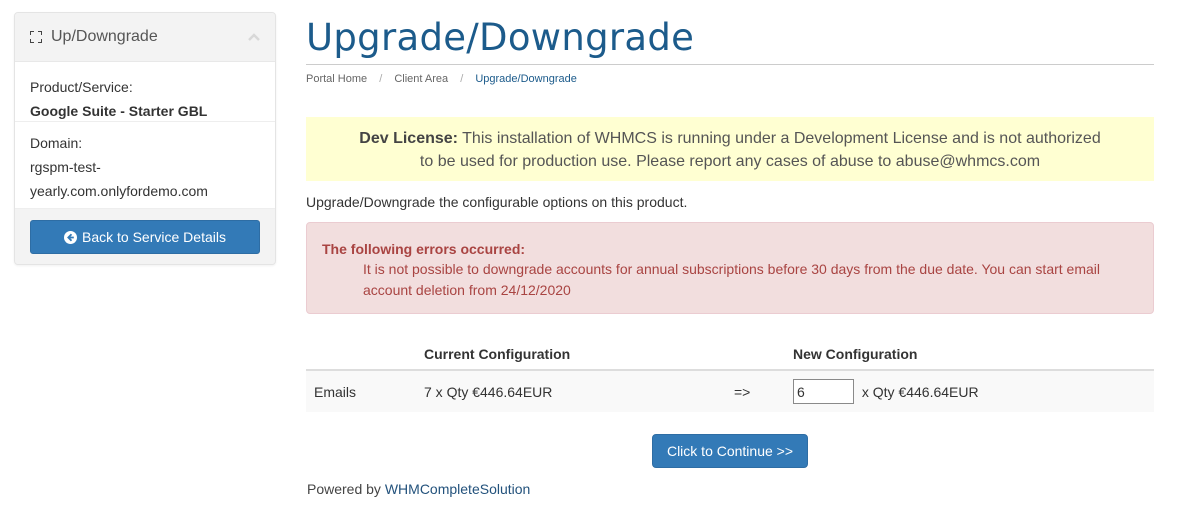 Image resolution: width=1201 pixels, height=531 pixels. Describe the element at coordinates (119, 191) in the screenshot. I see `domain-value-line2: yearly.com.onlyfordemo.com` at that location.